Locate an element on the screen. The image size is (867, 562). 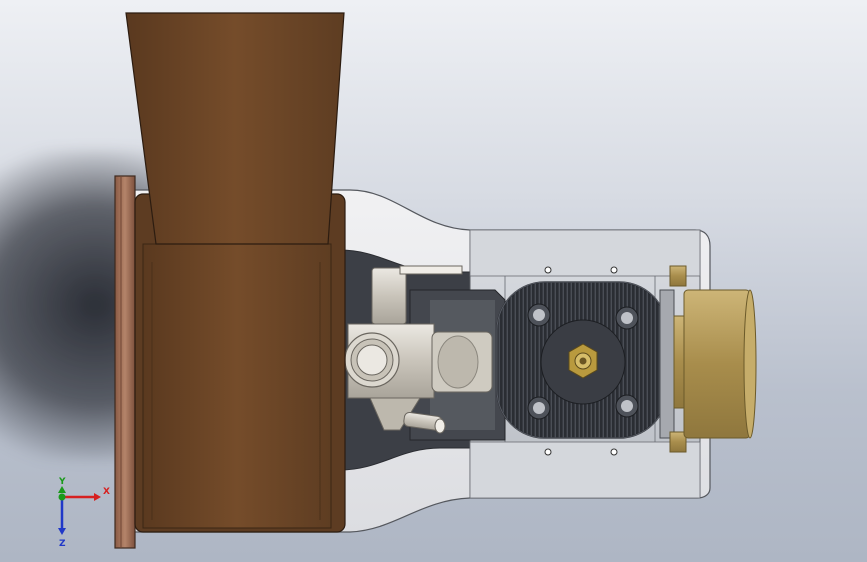
drive-hub is located at coordinates (708, 359).